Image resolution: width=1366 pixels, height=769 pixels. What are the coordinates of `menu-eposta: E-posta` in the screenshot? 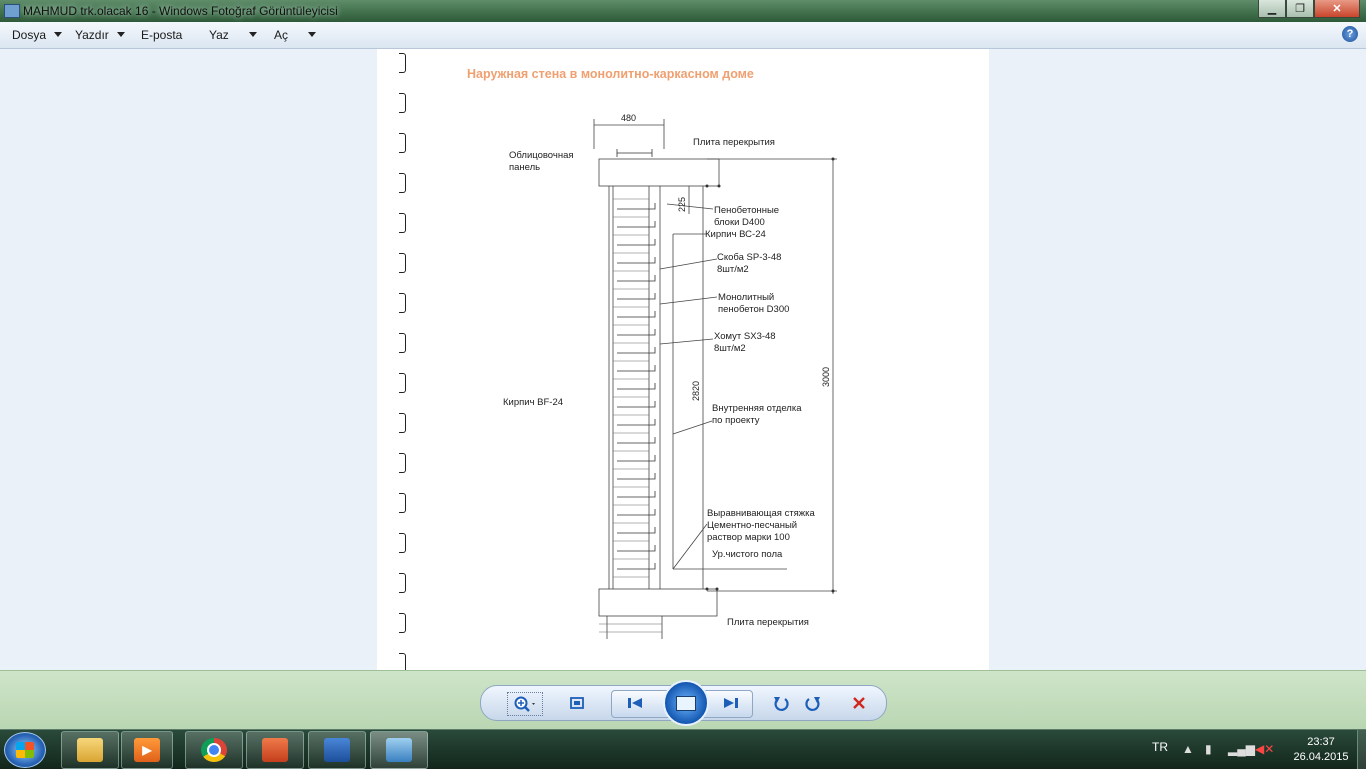 It's located at (161, 35).